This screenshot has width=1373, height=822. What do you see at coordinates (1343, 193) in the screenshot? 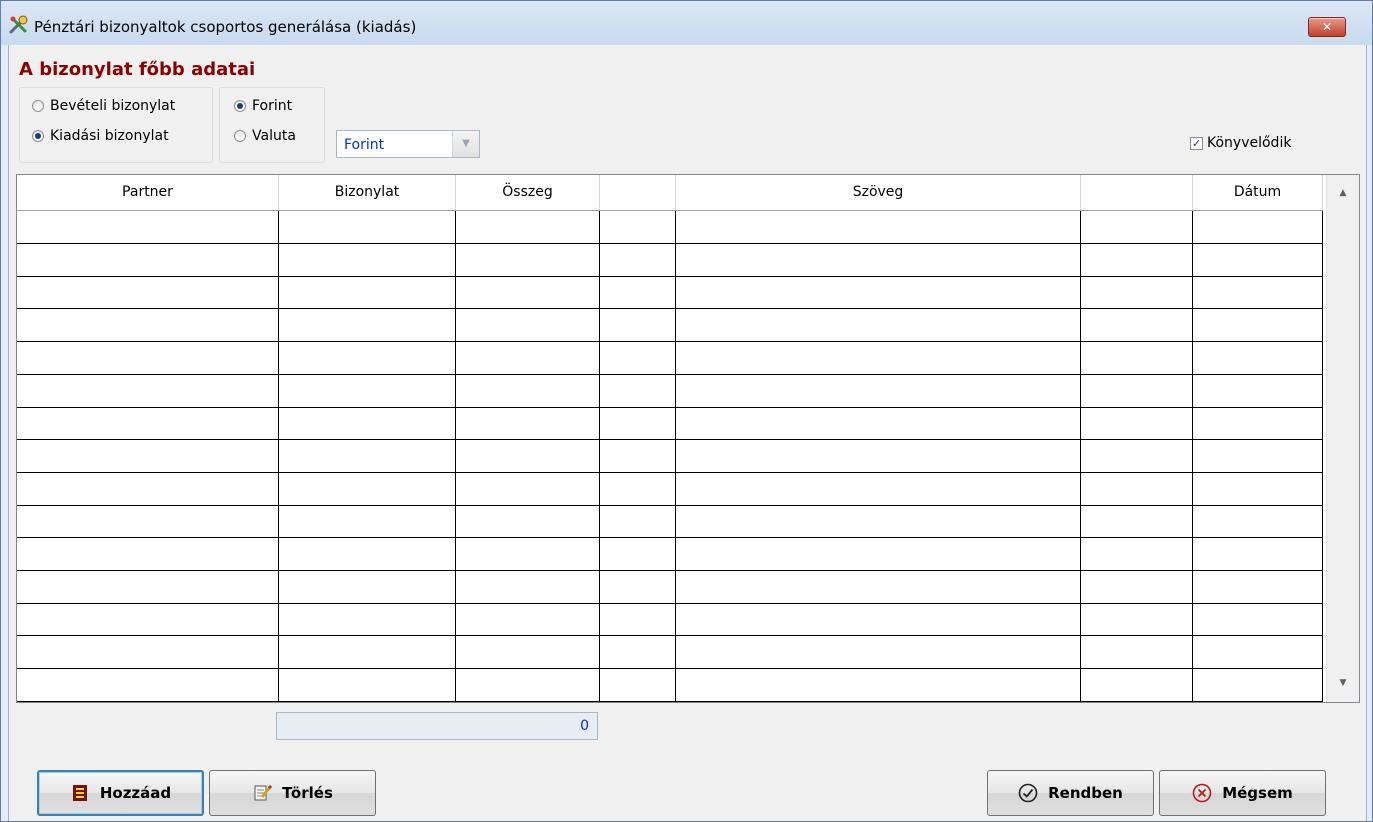
I see `scroll-up-icon: ▲` at bounding box center [1343, 193].